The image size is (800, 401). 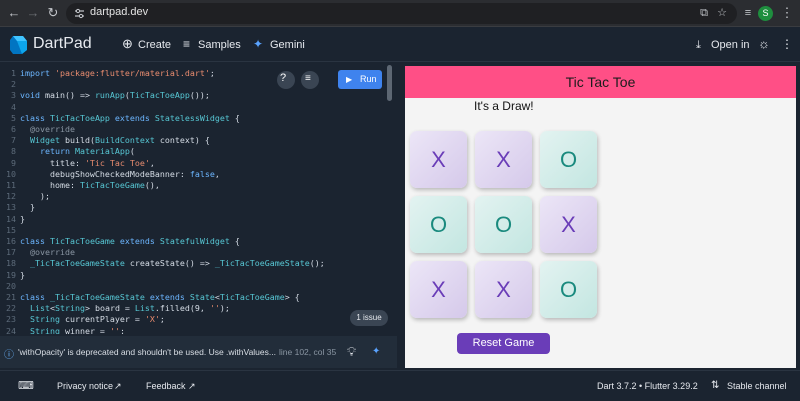 I want to click on code-token: main() =>, so click(x=69, y=95).